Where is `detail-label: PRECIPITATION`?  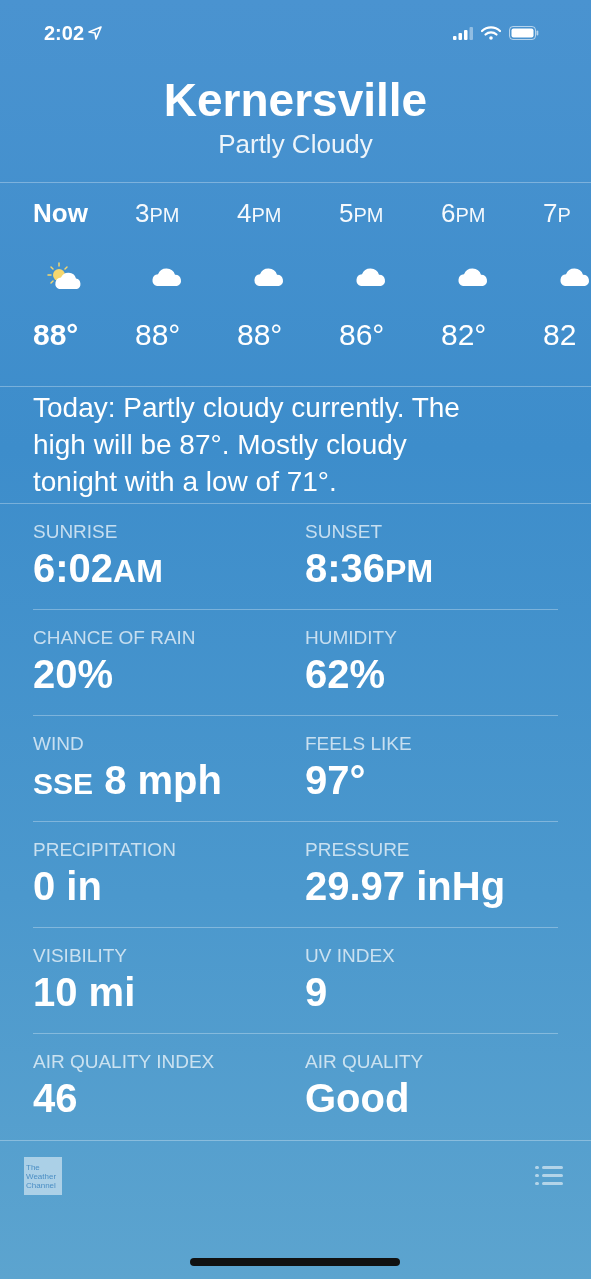
detail-label: PRECIPITATION is located at coordinates (105, 850).